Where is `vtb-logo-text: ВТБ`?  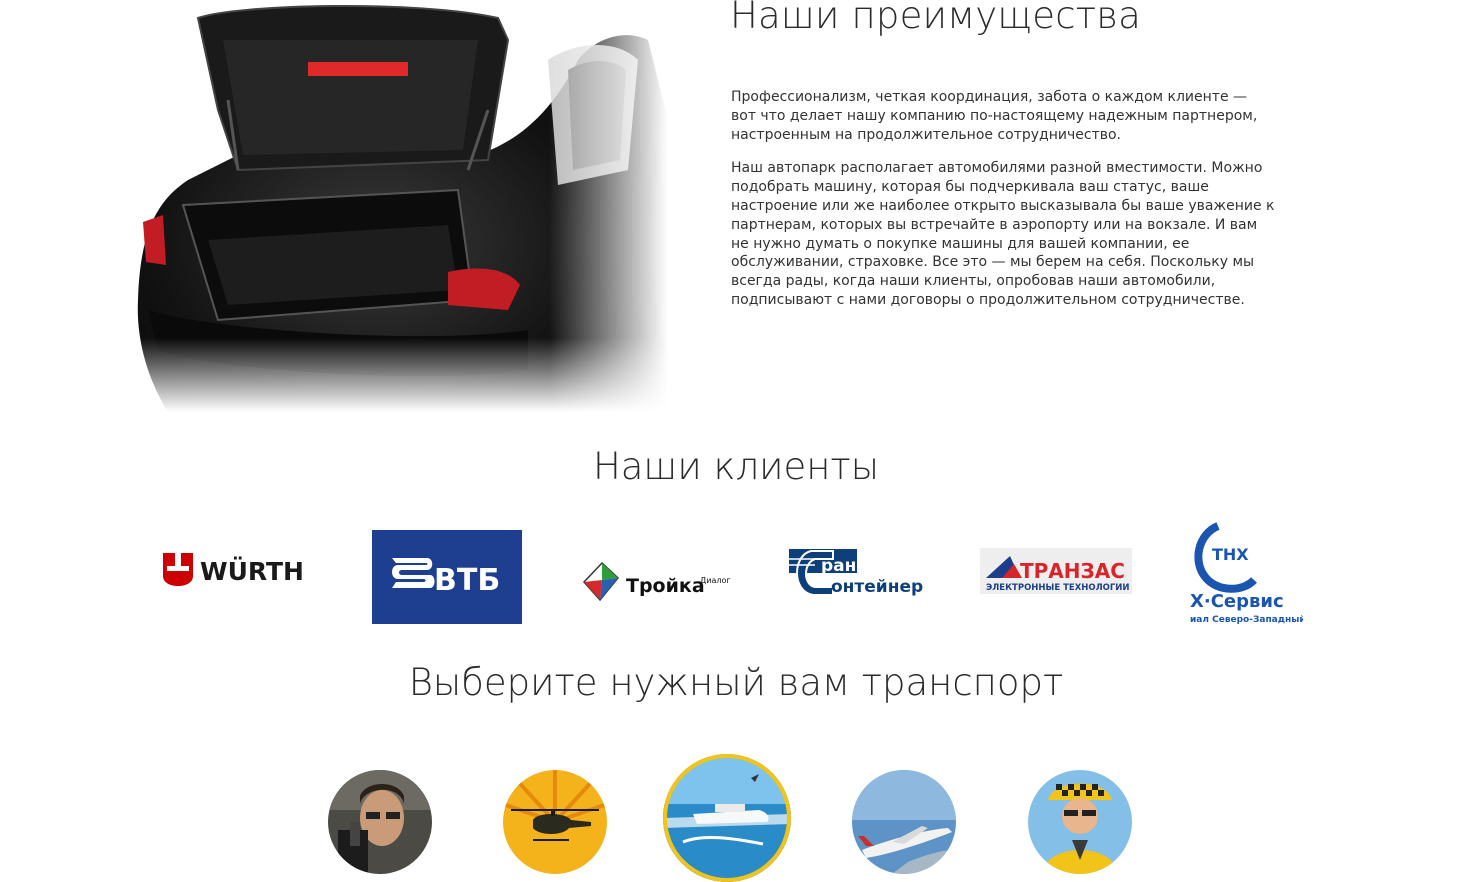 vtb-logo-text: ВТБ is located at coordinates (467, 580).